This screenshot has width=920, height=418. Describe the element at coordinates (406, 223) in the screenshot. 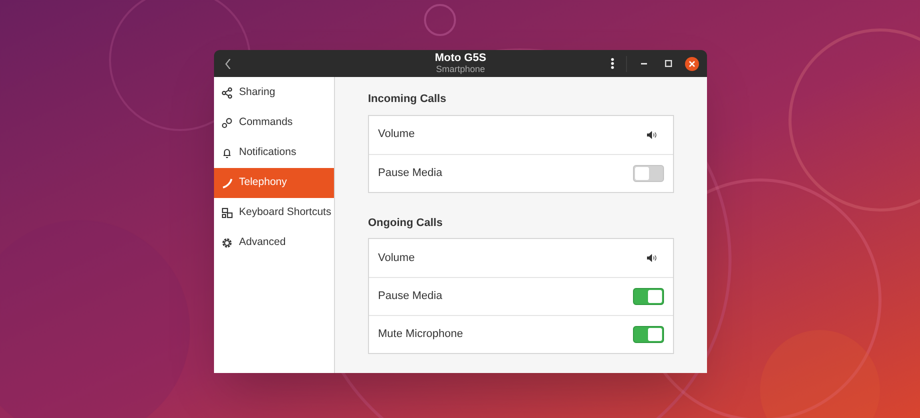

I see `section-heading: Ongoing Calls` at that location.